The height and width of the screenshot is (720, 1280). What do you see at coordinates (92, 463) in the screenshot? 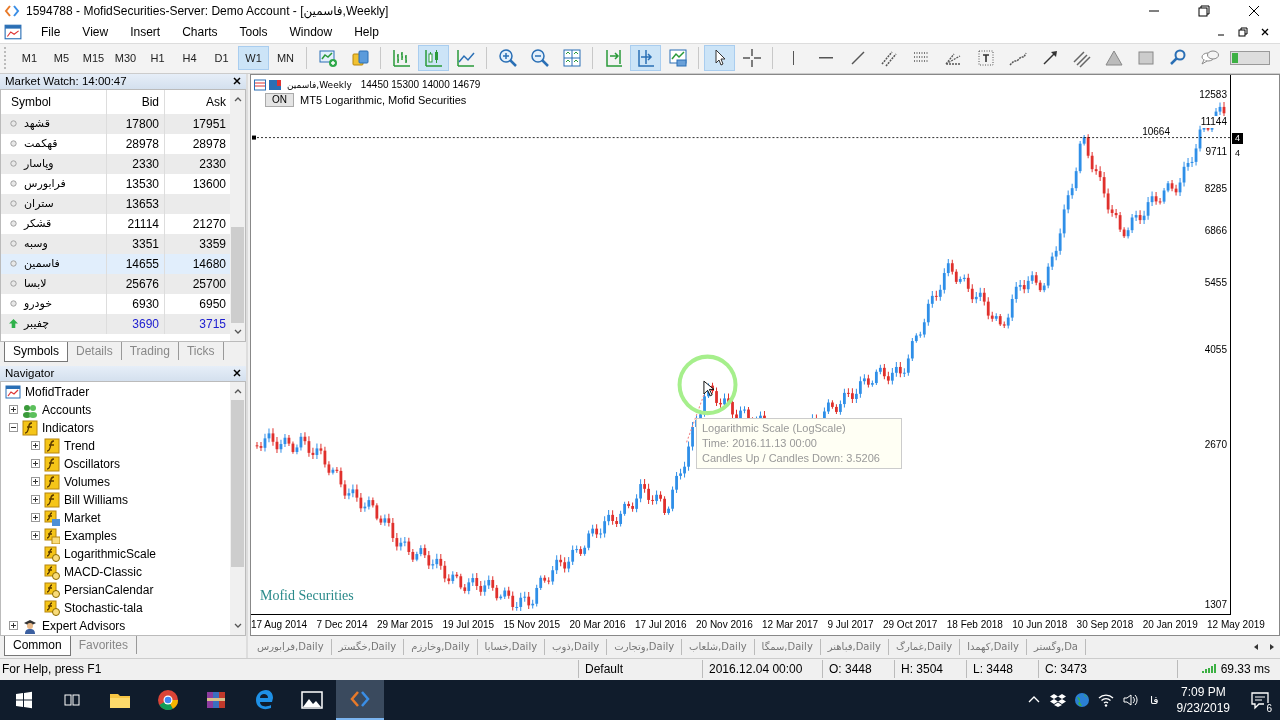
I see `tree-item: Oscillators` at bounding box center [92, 463].